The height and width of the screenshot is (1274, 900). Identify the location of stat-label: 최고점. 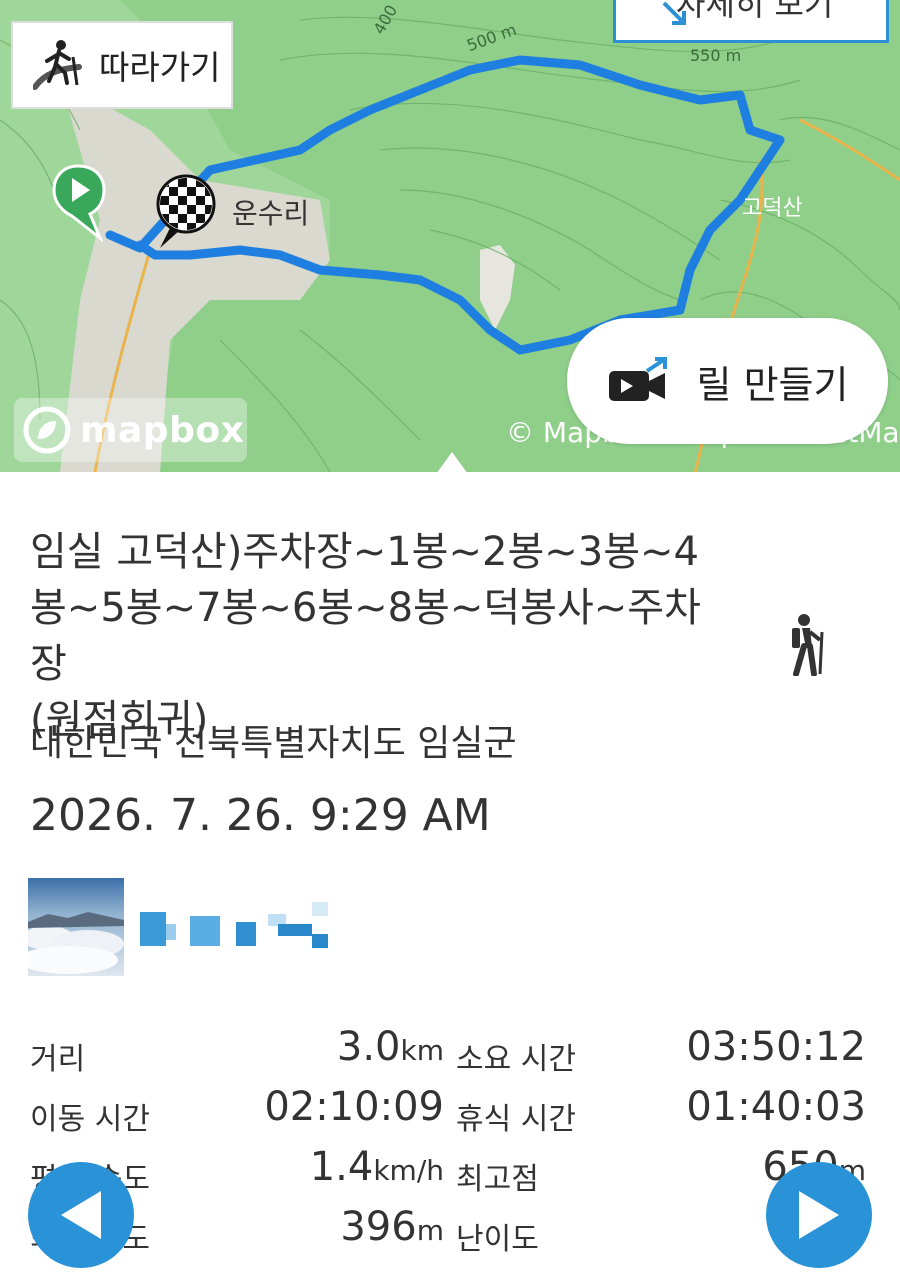
(497, 1179).